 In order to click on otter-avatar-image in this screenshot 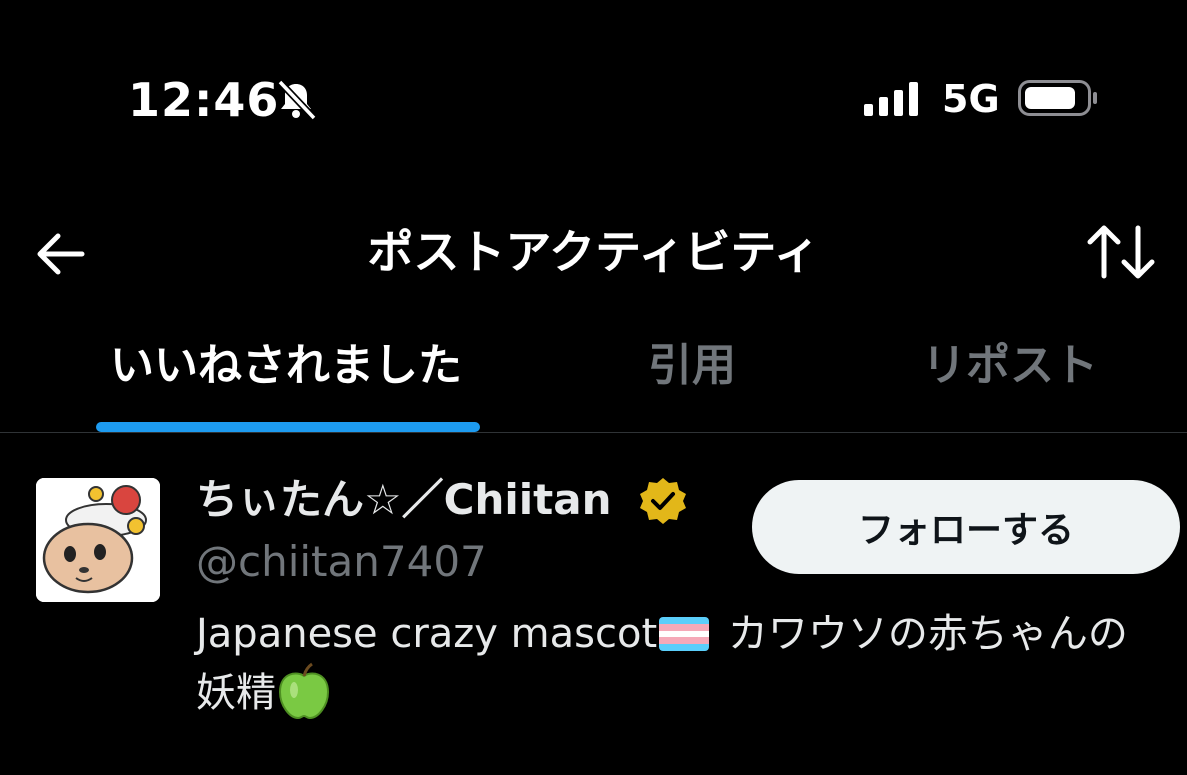, I will do `click(98, 540)`.